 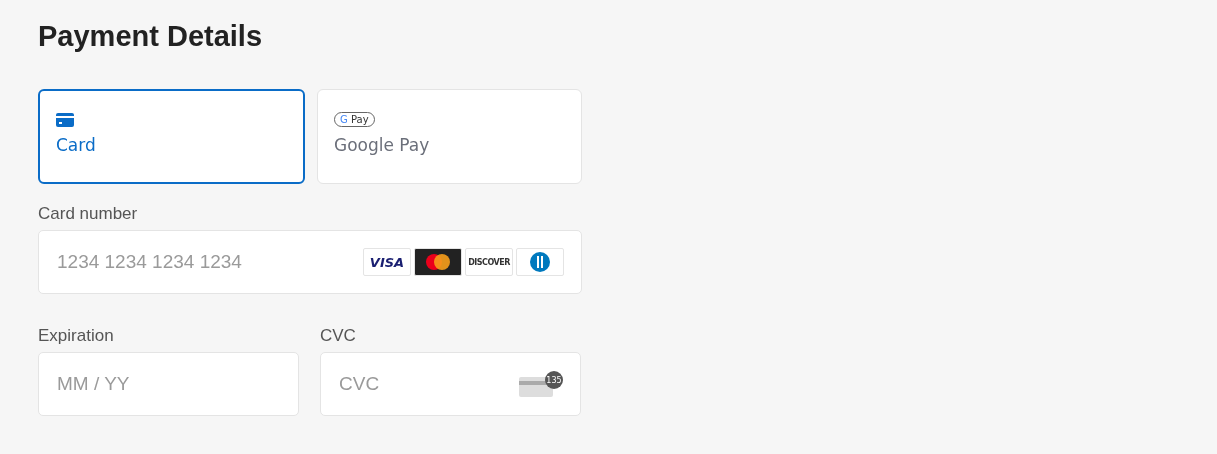 What do you see at coordinates (151, 36) in the screenshot?
I see `page-title: Payment Details` at bounding box center [151, 36].